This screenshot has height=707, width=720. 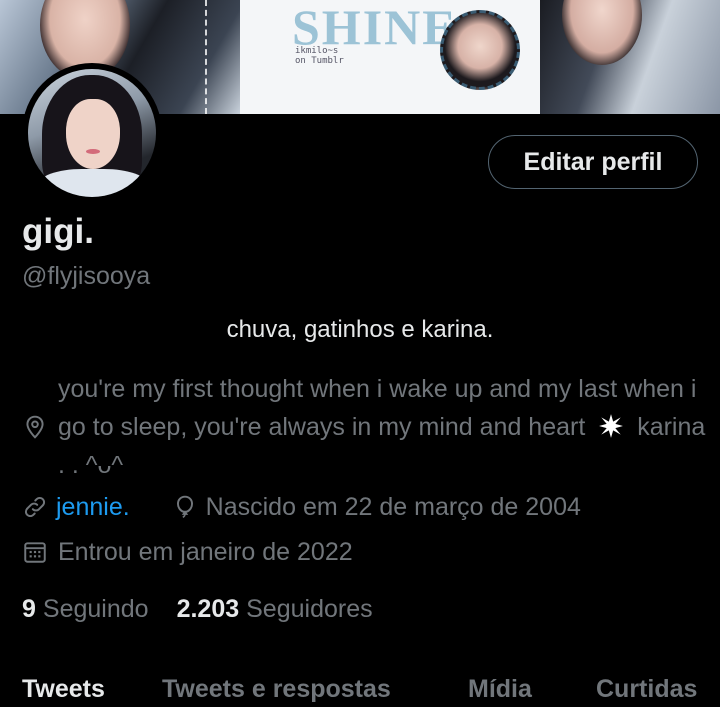 I want to click on burst-emoji-icon, so click(x=611, y=426).